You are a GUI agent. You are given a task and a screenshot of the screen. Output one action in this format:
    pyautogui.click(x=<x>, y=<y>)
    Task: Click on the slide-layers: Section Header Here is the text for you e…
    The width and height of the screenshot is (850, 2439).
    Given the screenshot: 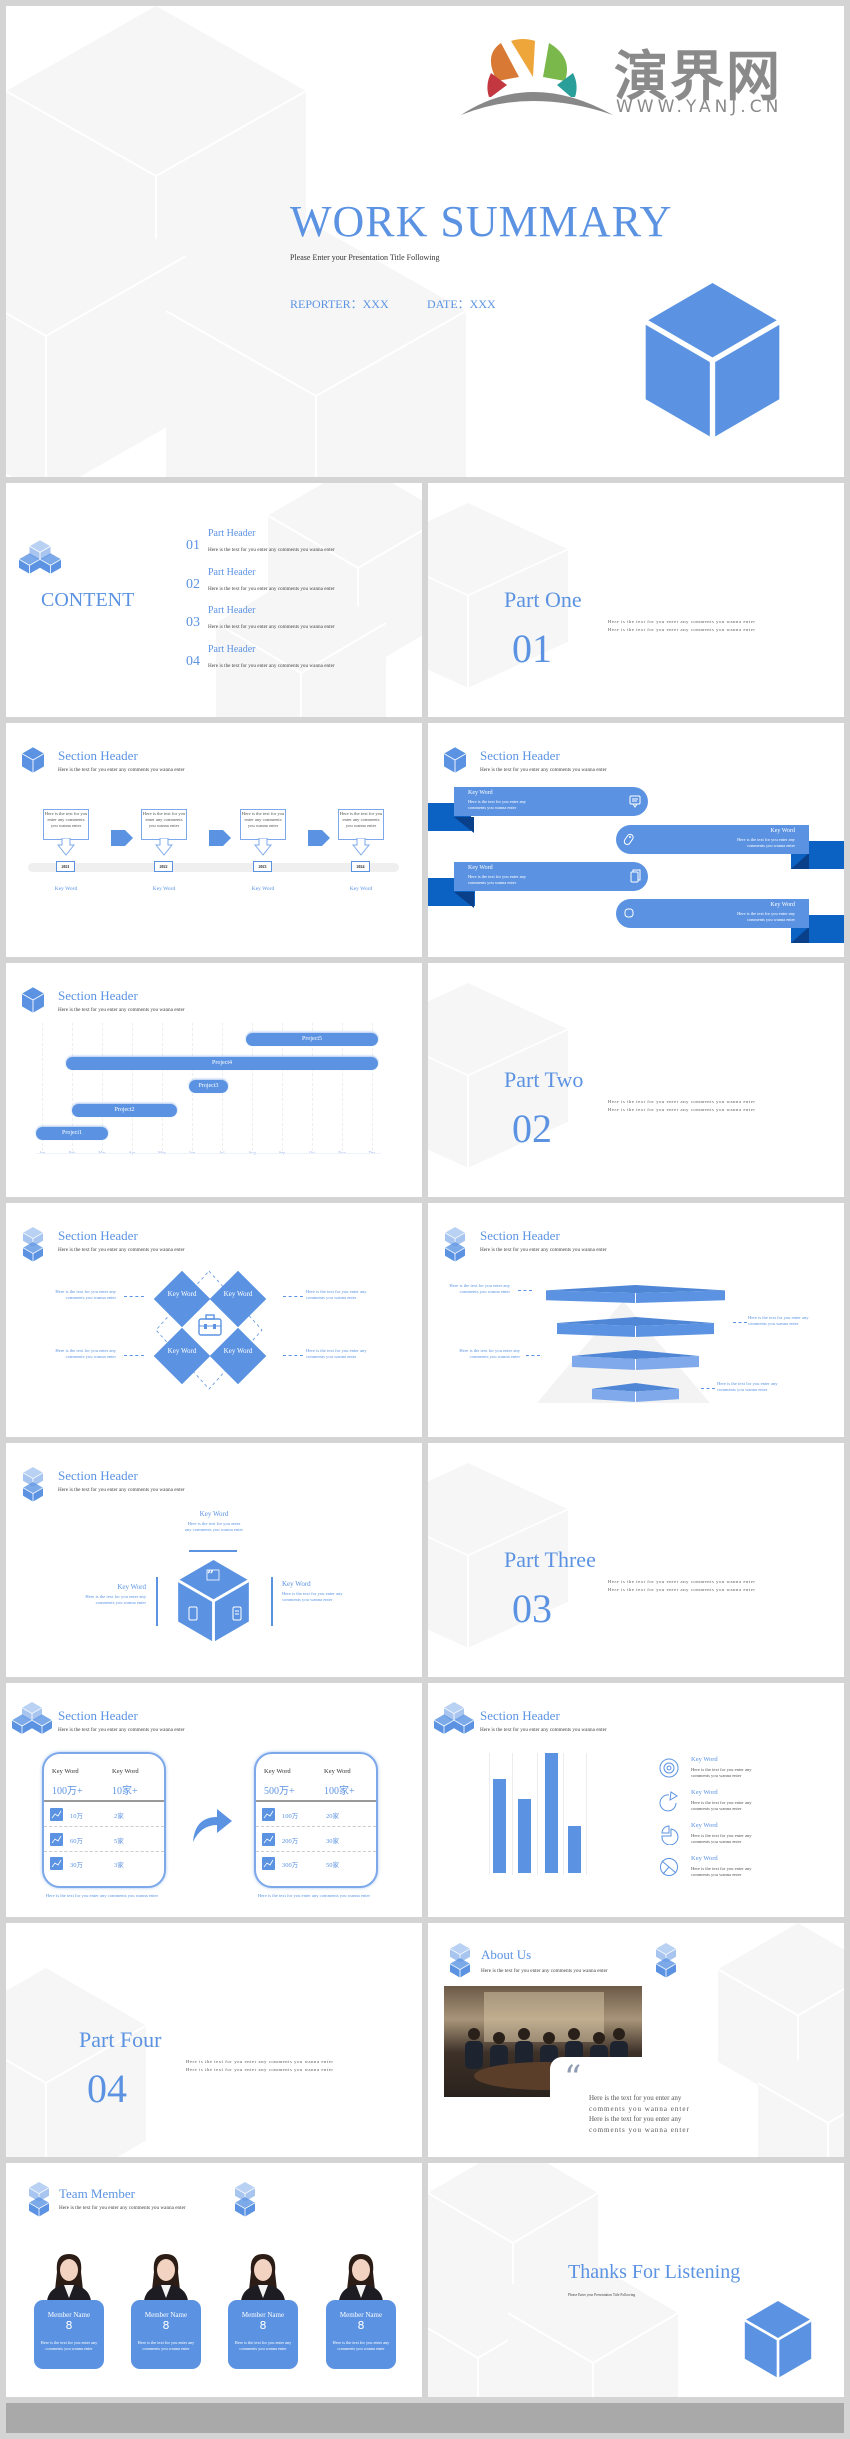 What is the action you would take?
    pyautogui.click(x=636, y=1320)
    